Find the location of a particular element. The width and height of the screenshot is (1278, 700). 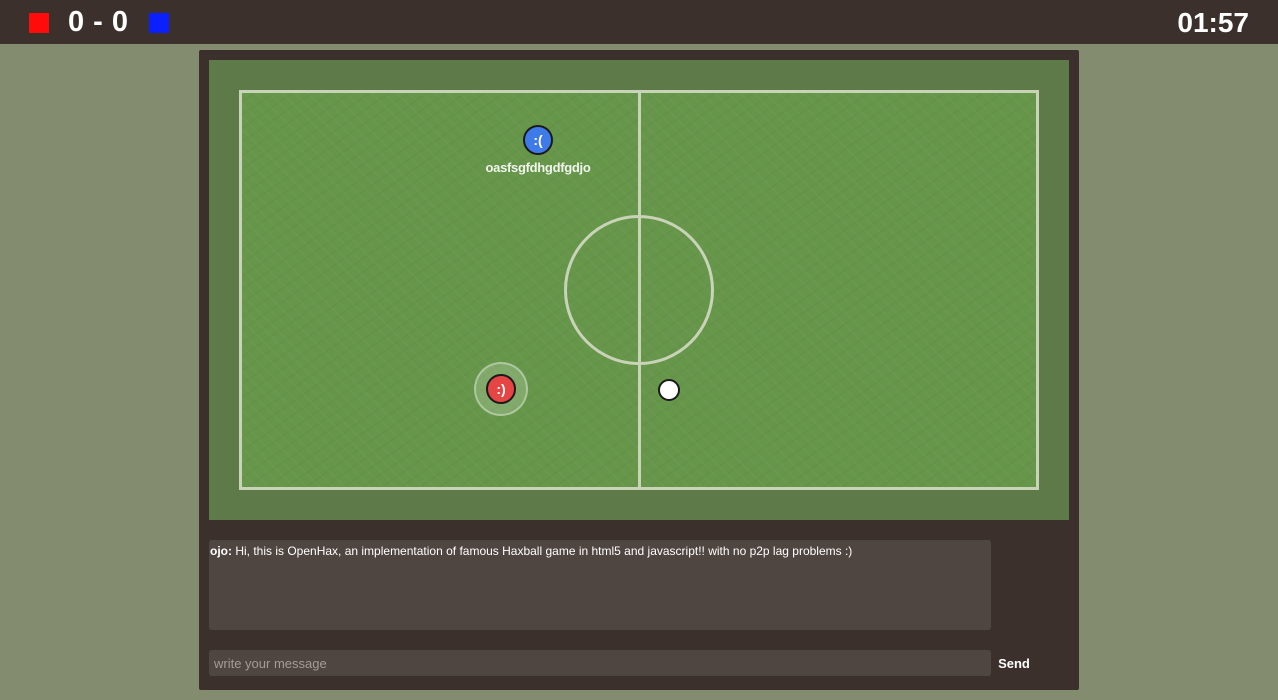

blue-player-avatar: :( is located at coordinates (538, 140).